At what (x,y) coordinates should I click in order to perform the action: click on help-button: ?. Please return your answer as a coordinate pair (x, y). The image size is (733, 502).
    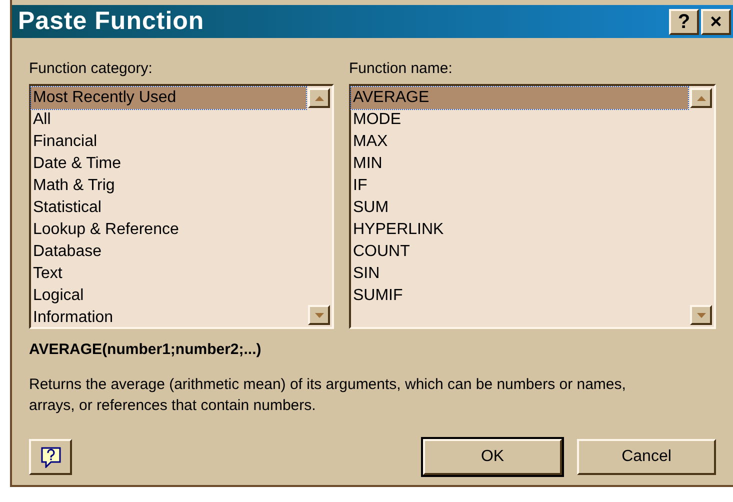
    Looking at the image, I should click on (684, 21).